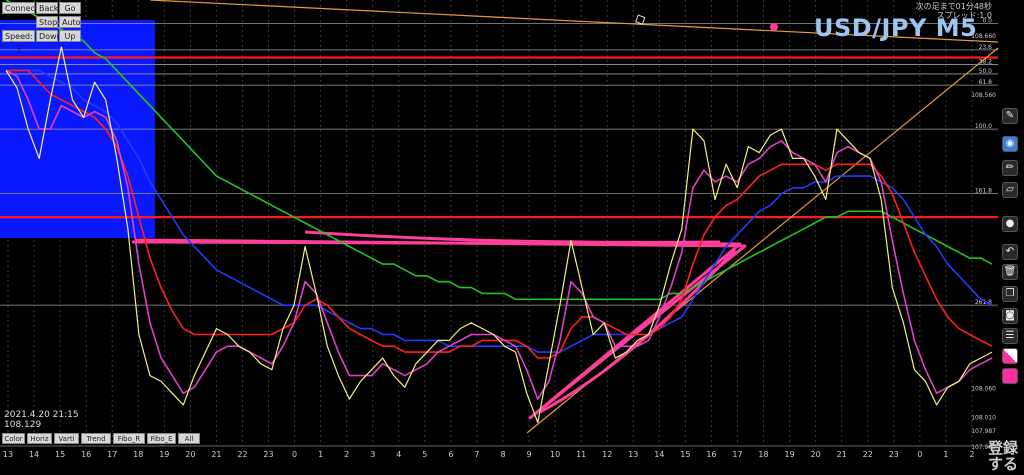 This screenshot has height=475, width=1024. Describe the element at coordinates (607, 454) in the screenshot. I see `x-tick-label: 12` at that location.